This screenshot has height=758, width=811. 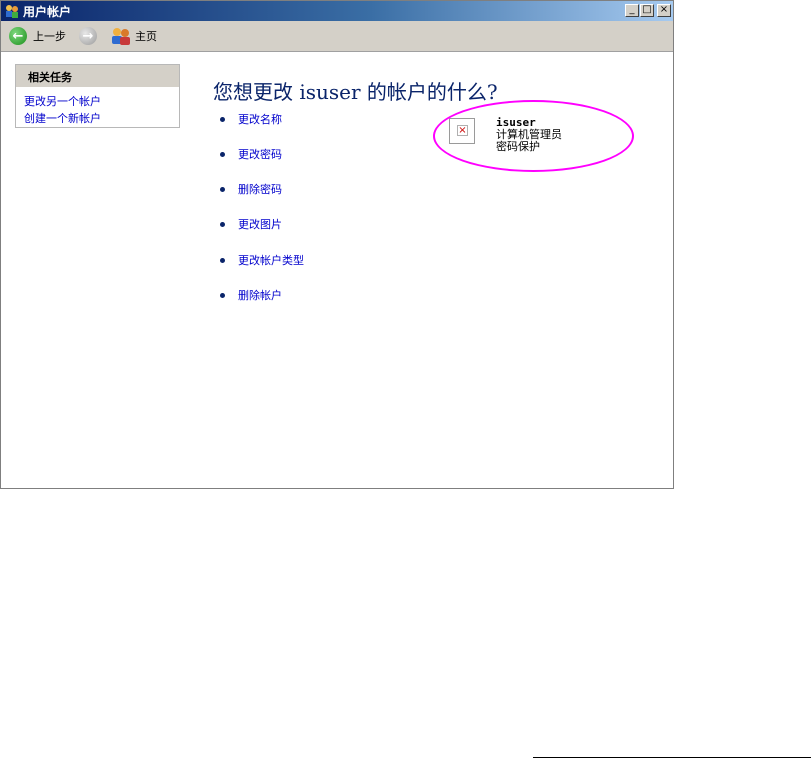 I want to click on page-title: 您想更改 isuser 的帐户的什么?, so click(x=355, y=92).